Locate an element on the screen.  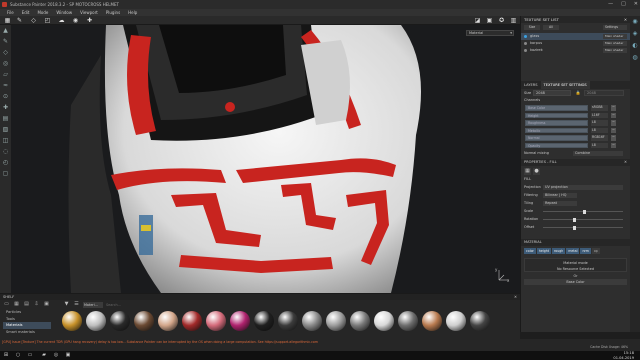
offset-slider is located at coordinates (583, 227).